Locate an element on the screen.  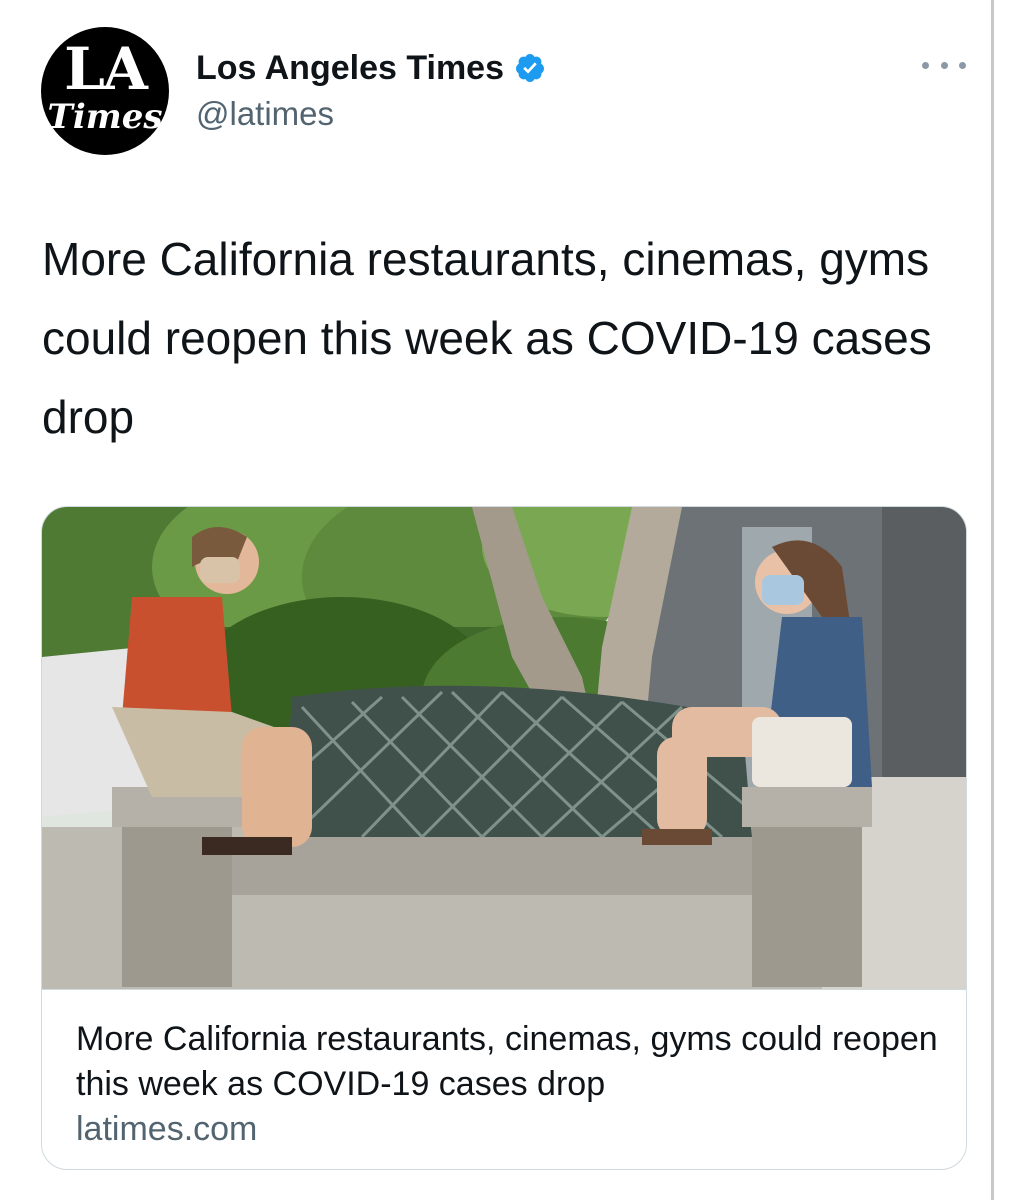
verified-badge-icon is located at coordinates (530, 68).